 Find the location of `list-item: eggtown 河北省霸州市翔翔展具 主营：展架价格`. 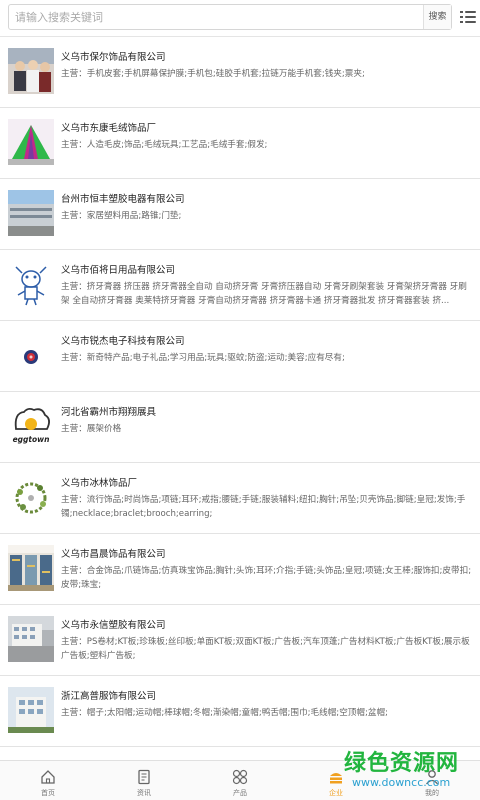

list-item: eggtown 河北省霸州市翔翔展具 主营：展架价格 is located at coordinates (240, 427).